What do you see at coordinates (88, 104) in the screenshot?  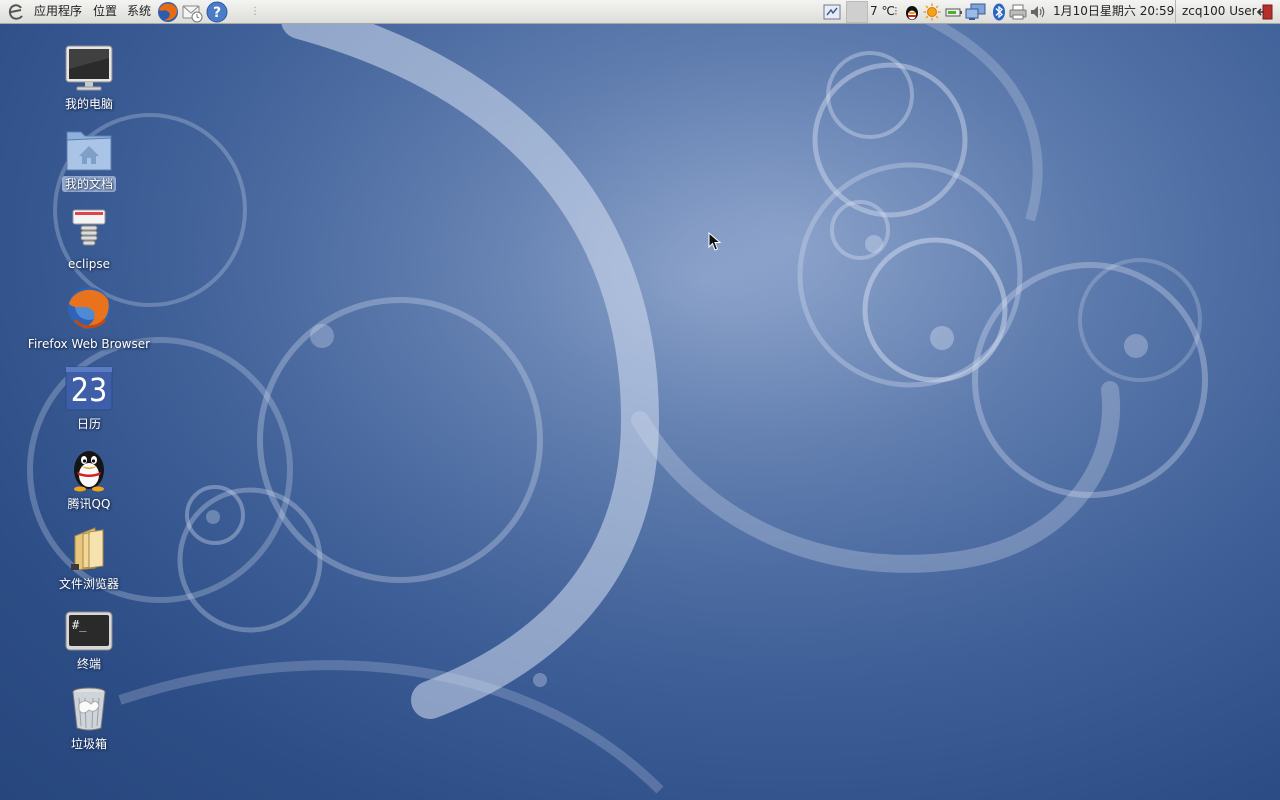 I see `desktop-icon-label: 我的电脑` at bounding box center [88, 104].